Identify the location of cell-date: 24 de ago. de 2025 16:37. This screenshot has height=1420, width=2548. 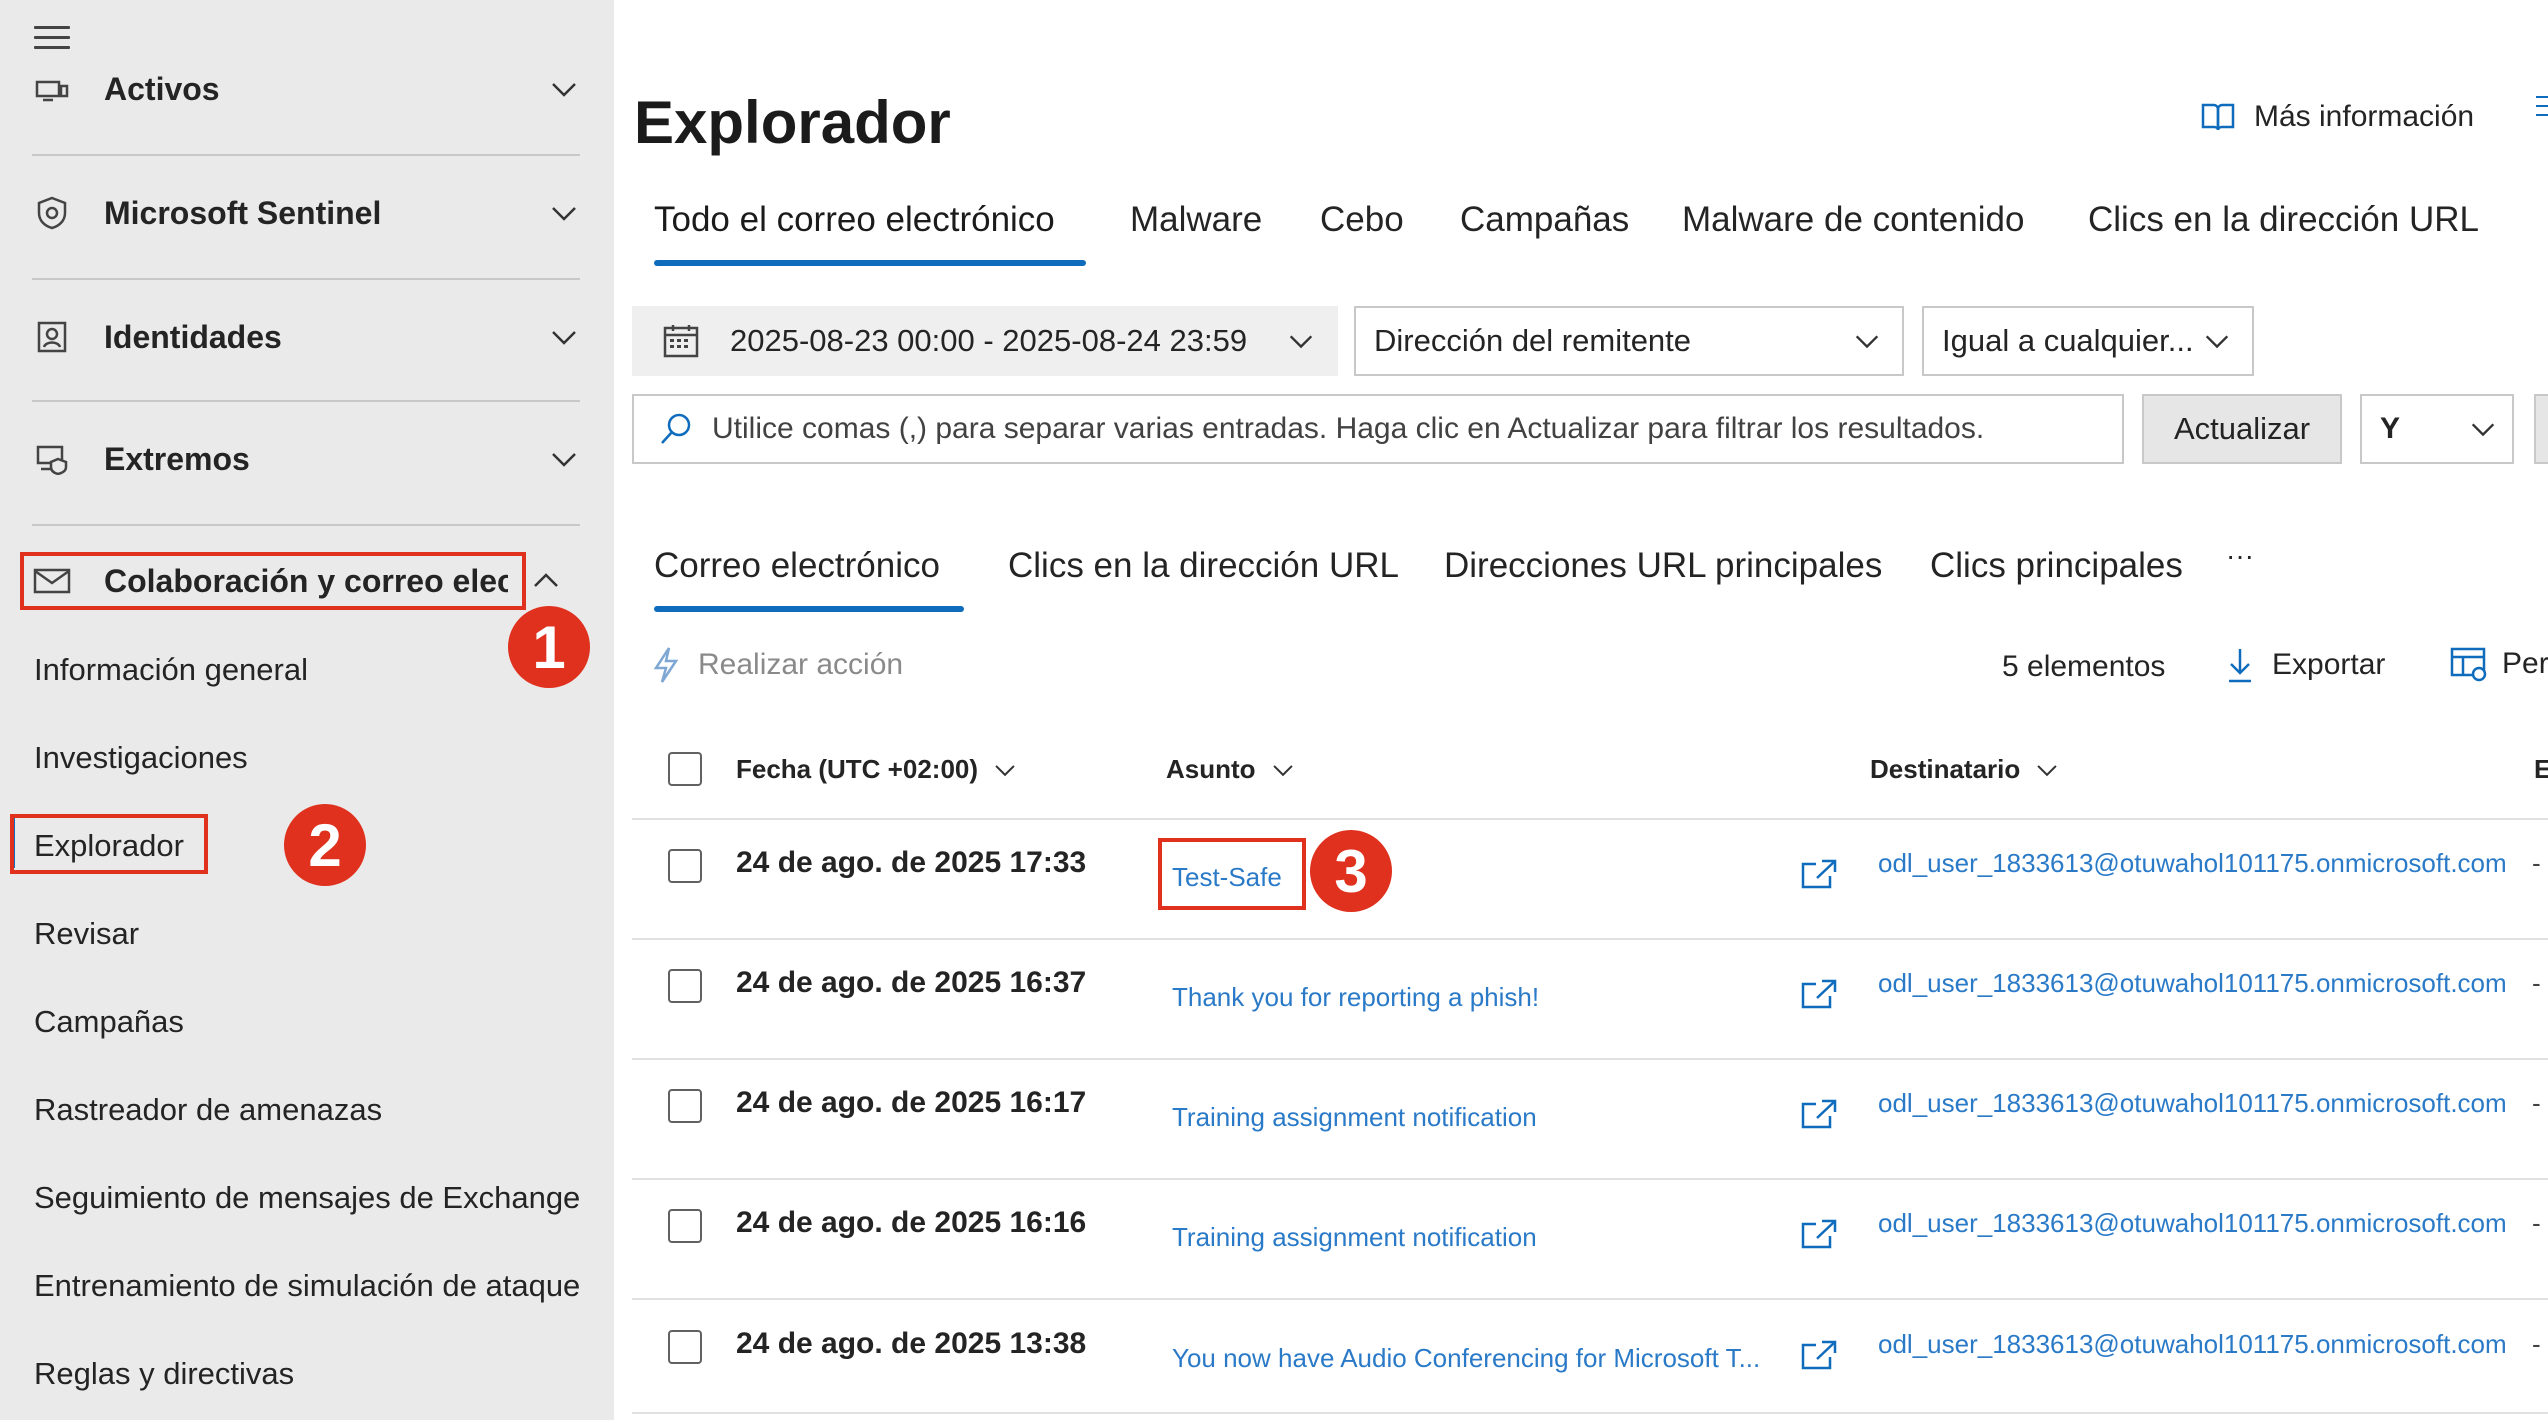
(911, 982).